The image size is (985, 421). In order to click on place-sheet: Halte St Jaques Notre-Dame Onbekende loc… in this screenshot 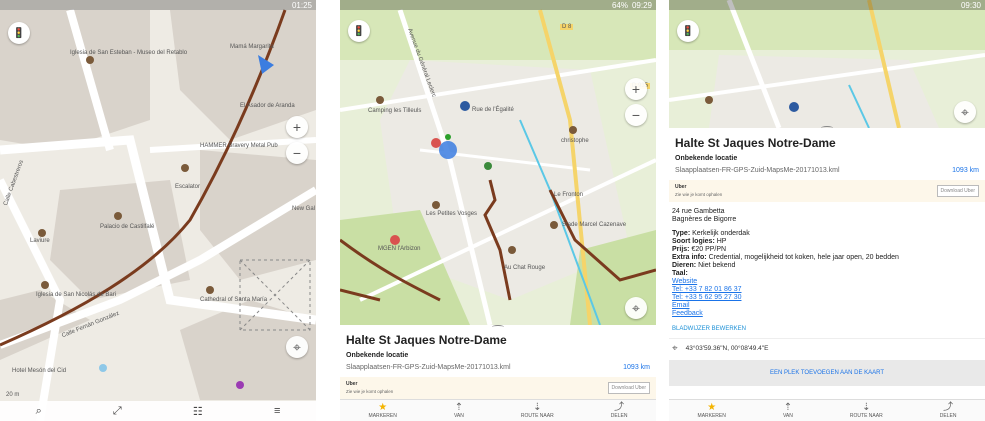, I will do `click(498, 362)`.